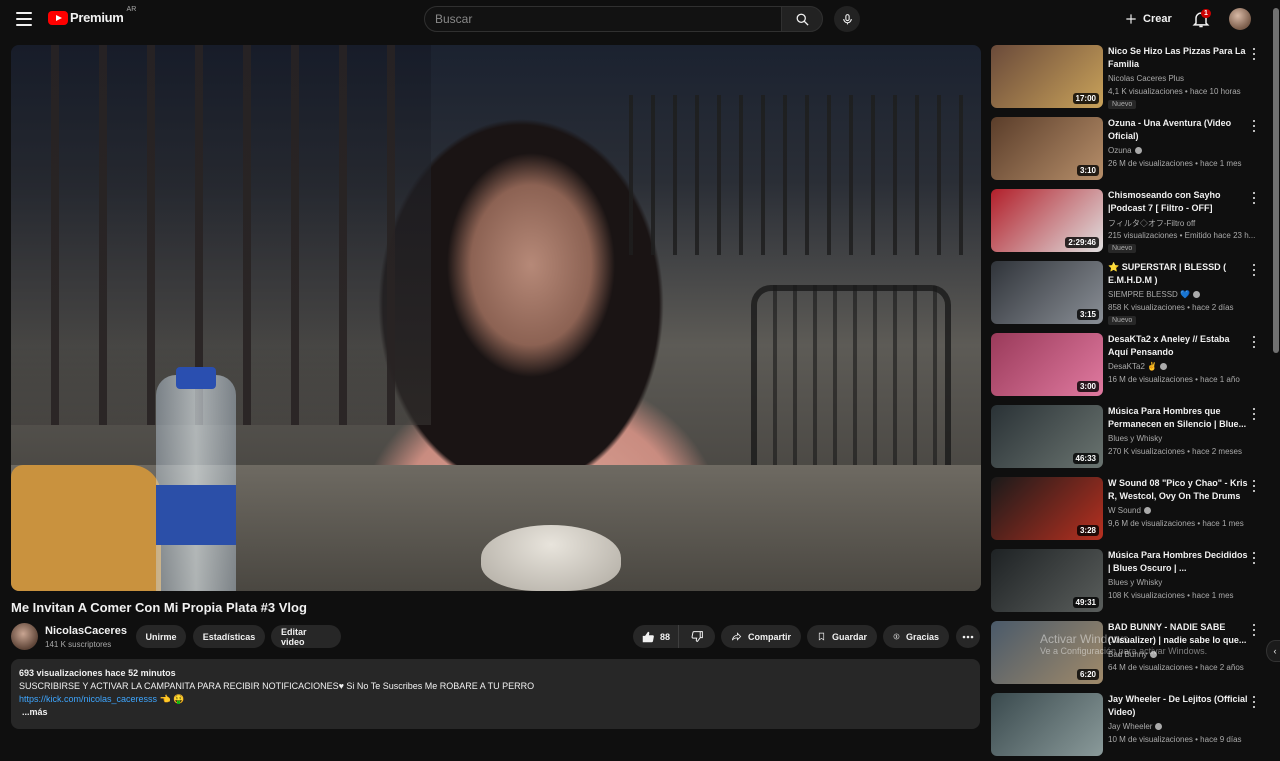 The image size is (1280, 761). Describe the element at coordinates (1047, 292) in the screenshot. I see `recommendation-thumbnail: 3:15` at that location.